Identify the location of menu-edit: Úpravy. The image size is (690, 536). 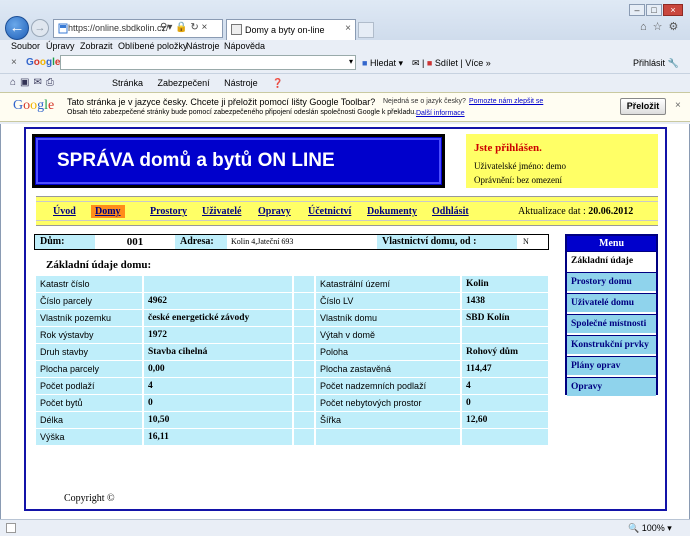
(60, 46).